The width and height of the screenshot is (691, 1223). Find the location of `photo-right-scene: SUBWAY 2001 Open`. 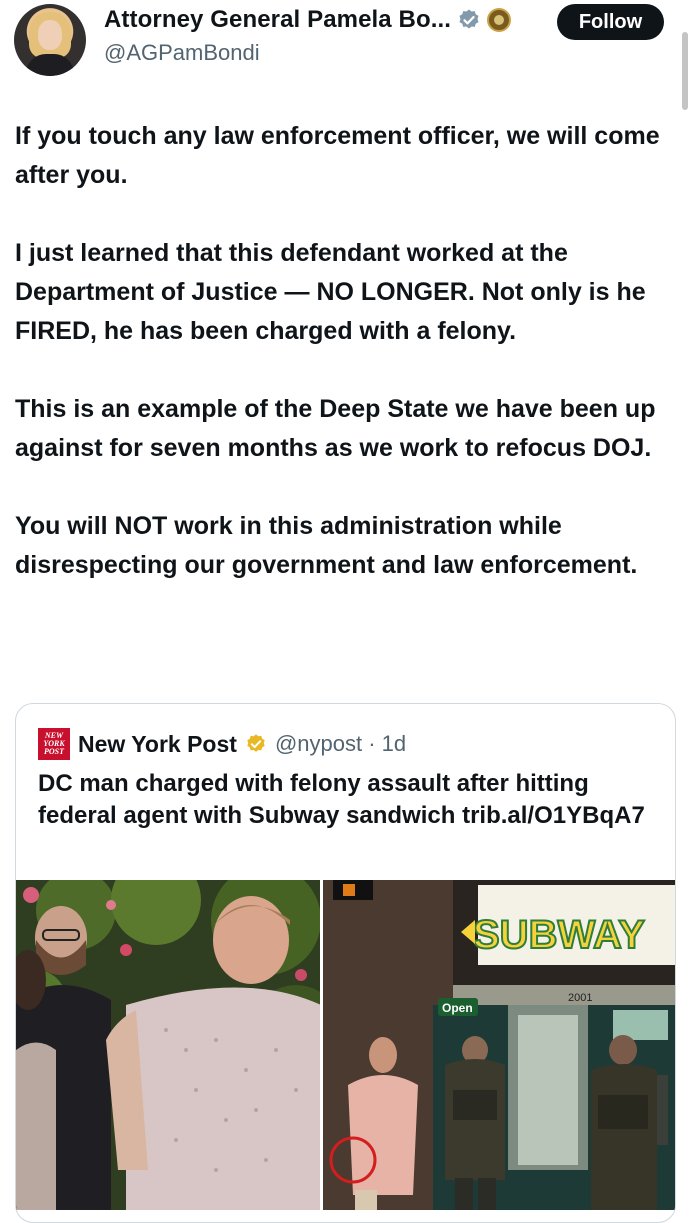

photo-right-scene: SUBWAY 2001 Open is located at coordinates (499, 1045).